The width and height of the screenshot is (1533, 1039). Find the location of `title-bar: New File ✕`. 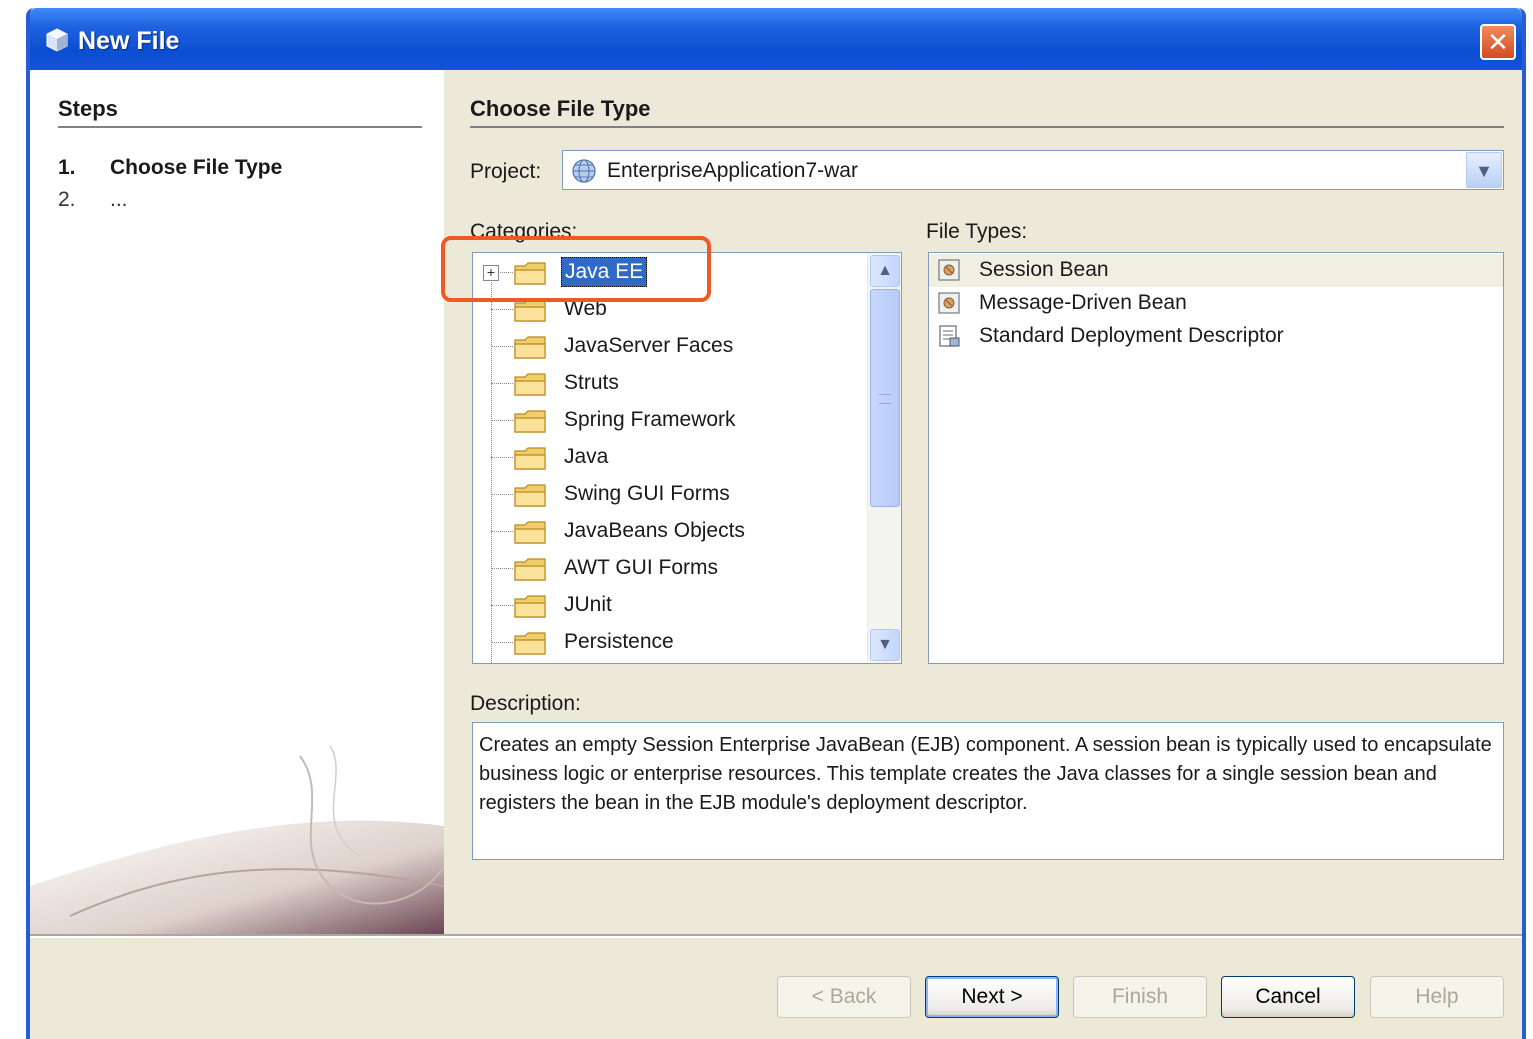

title-bar: New File ✕ is located at coordinates (776, 39).